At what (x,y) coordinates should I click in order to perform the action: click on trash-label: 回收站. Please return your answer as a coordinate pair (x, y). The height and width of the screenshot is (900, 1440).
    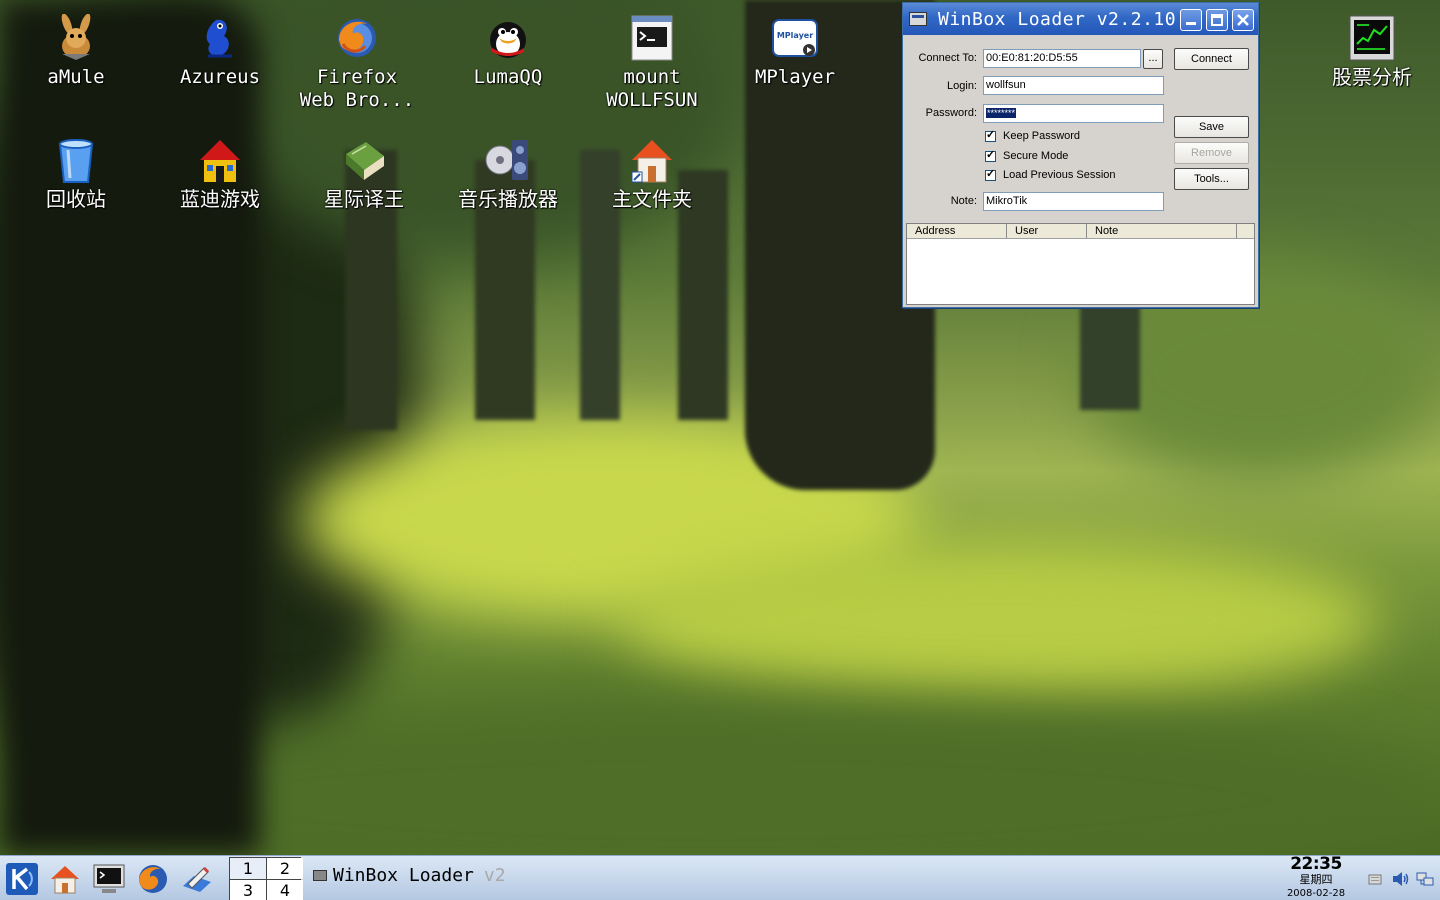
    Looking at the image, I should click on (76, 199).